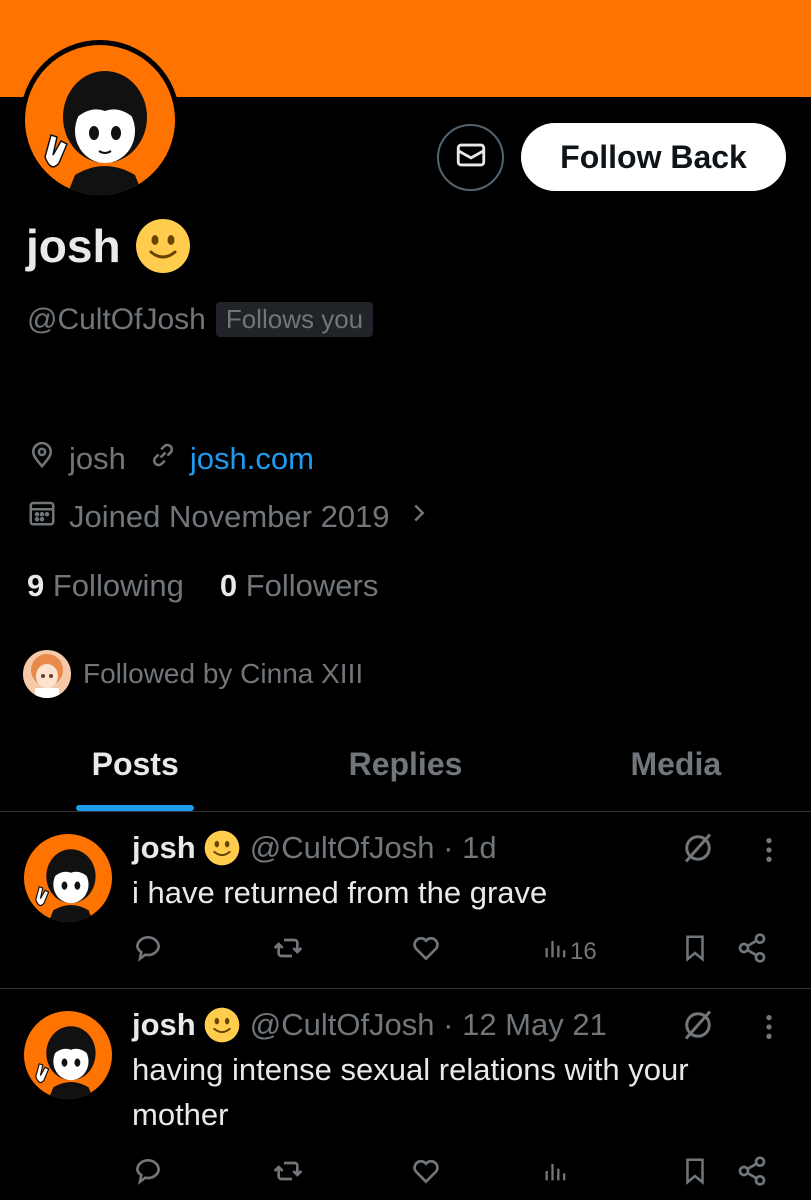  What do you see at coordinates (428, 1024) in the screenshot?
I see `post-meta: @CultOfJosh · 12 May 21` at bounding box center [428, 1024].